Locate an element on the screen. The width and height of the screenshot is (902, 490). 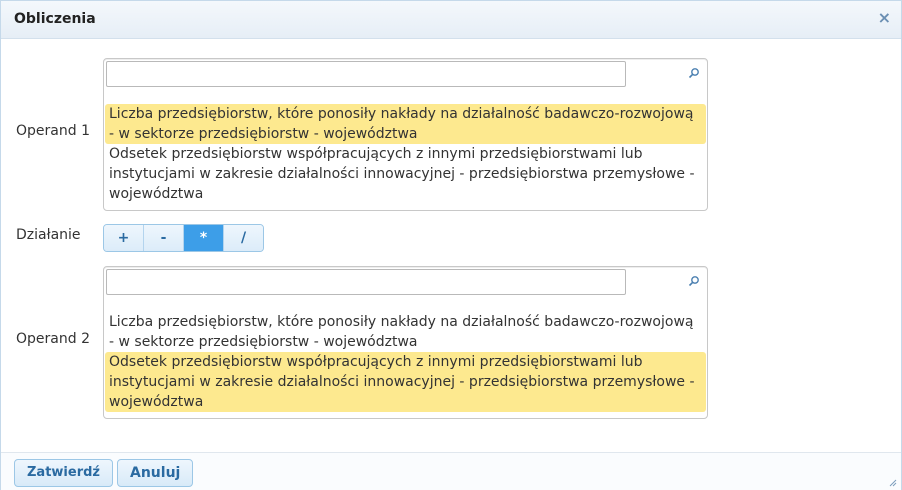
dialog-titlebar: Obliczenia × is located at coordinates (451, 20).